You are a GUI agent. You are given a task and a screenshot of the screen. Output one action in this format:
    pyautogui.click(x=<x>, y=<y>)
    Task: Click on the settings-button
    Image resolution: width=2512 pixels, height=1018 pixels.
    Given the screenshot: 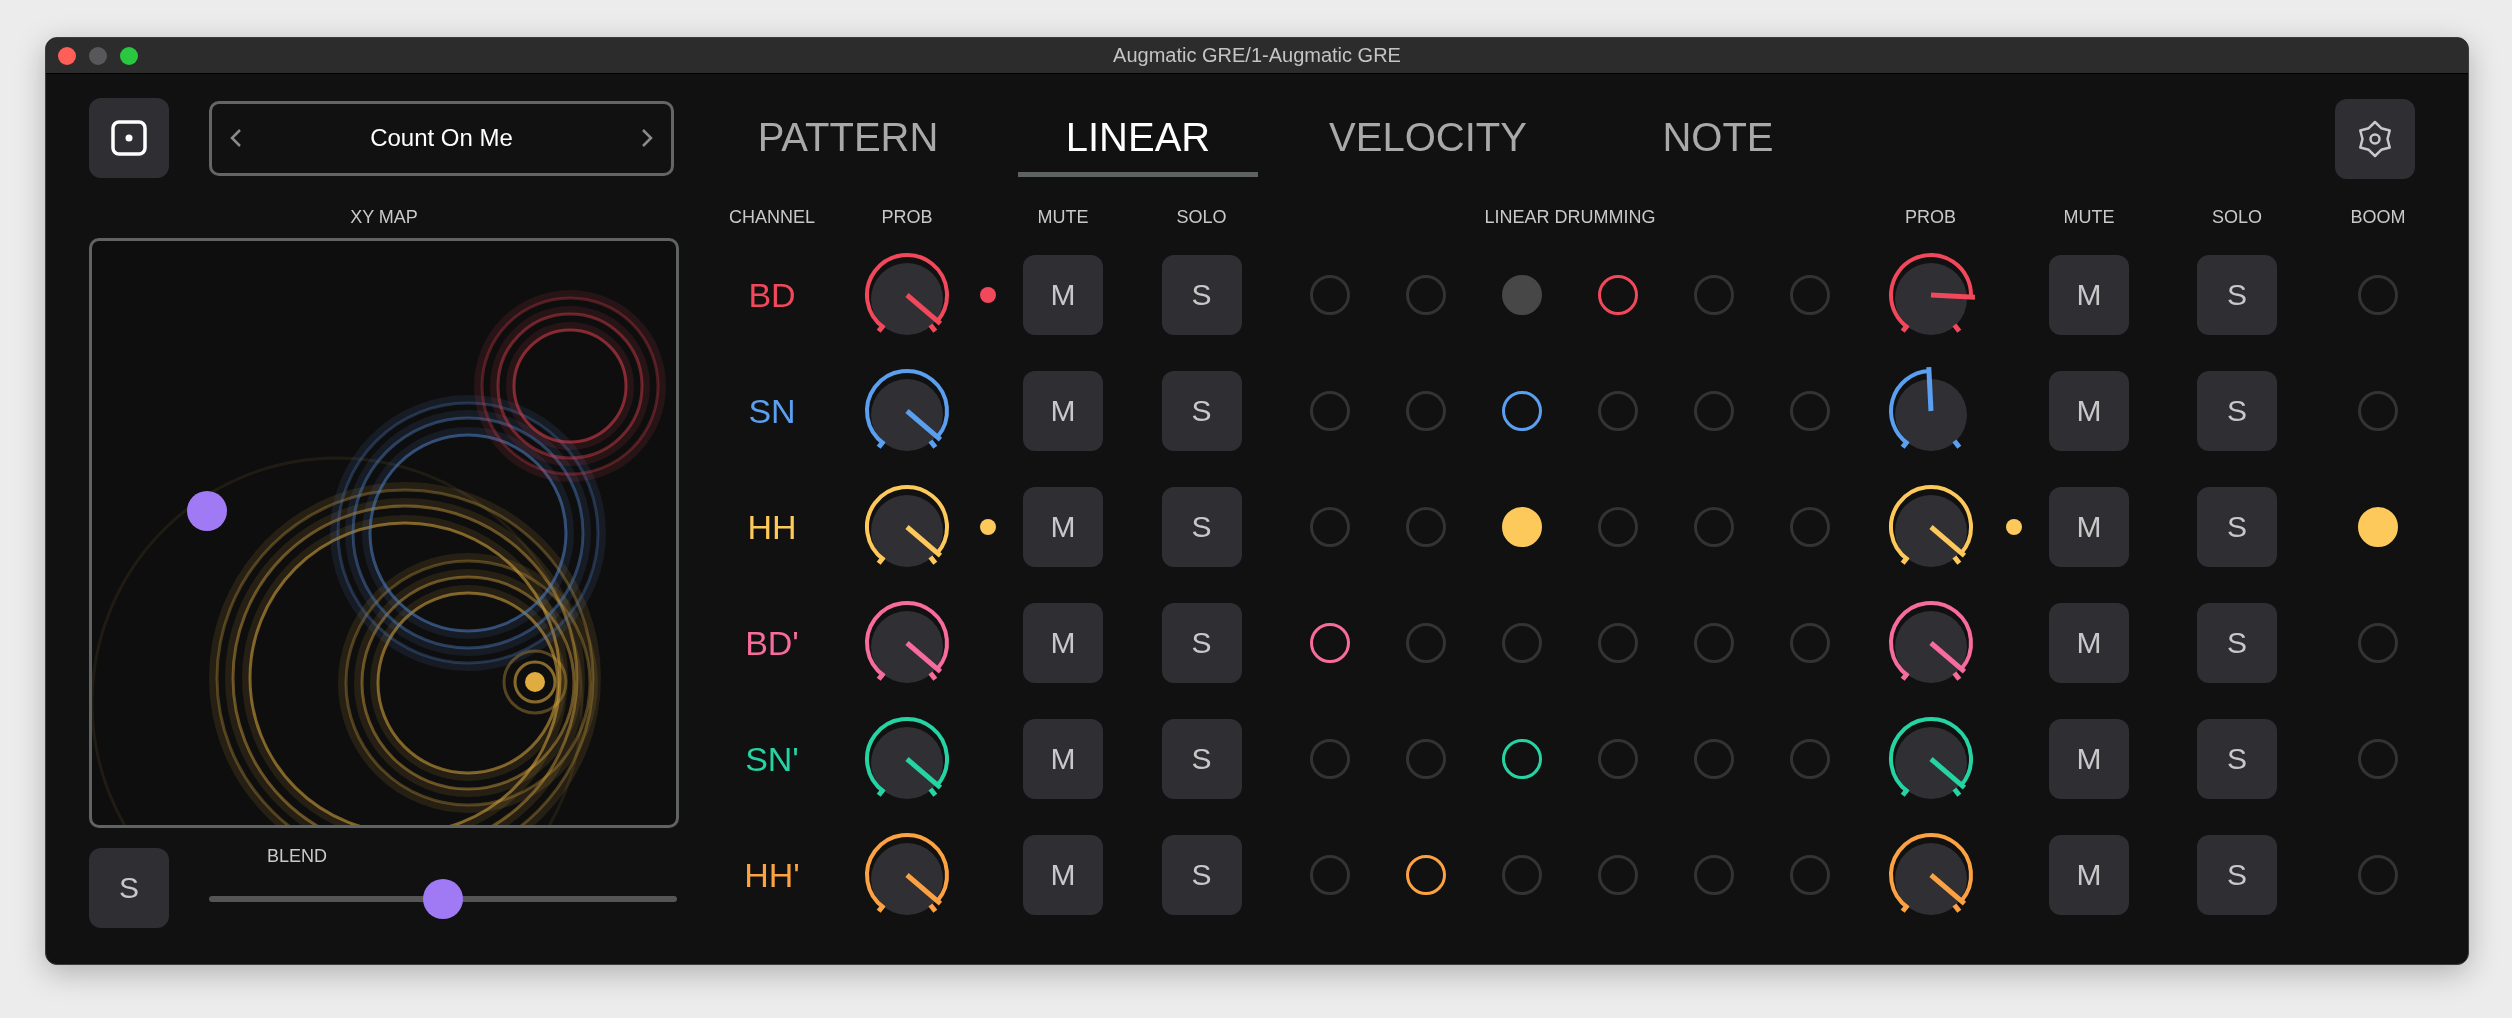 What is the action you would take?
    pyautogui.click(x=2375, y=139)
    